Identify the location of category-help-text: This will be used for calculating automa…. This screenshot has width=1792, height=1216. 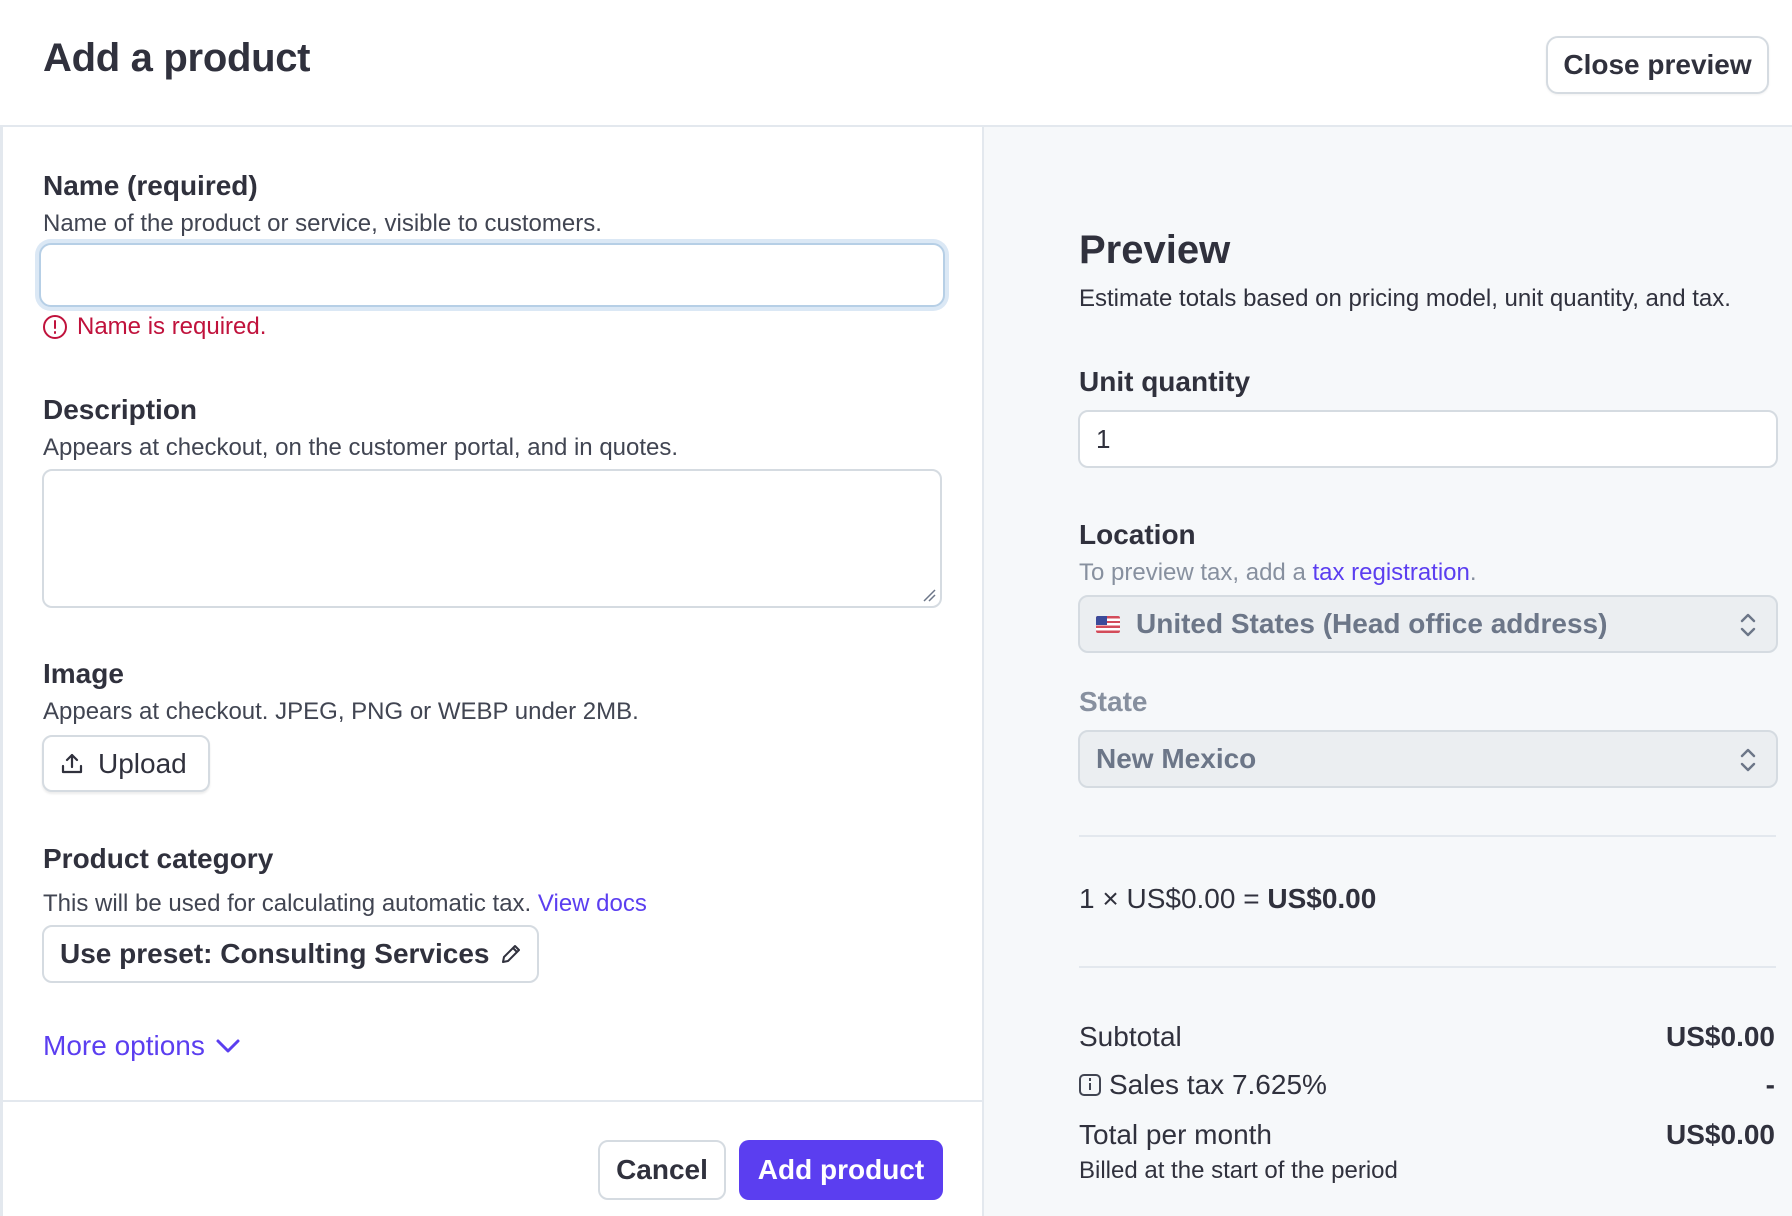
(287, 903).